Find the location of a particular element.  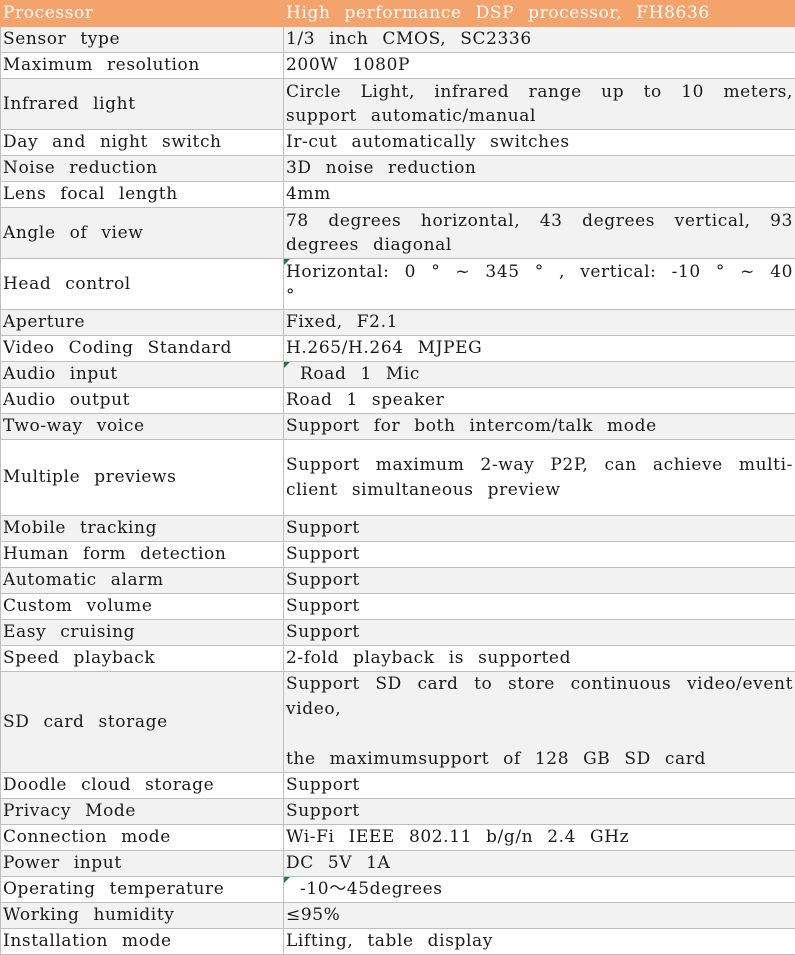

spec-label: Operating temperature is located at coordinates (142, 889).